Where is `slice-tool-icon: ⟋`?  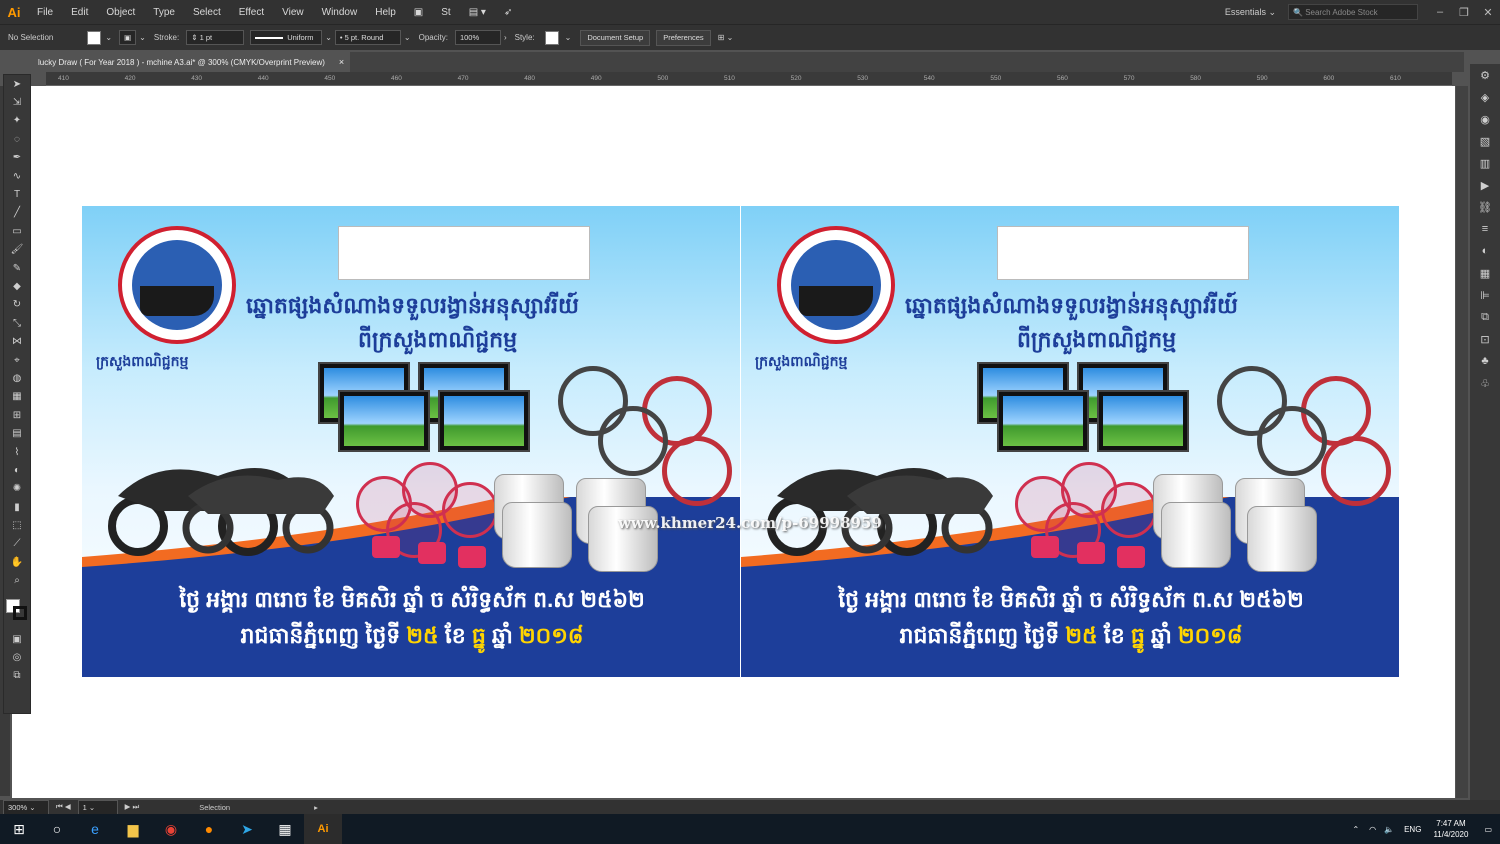
slice-tool-icon: ⟋ is located at coordinates (17, 544).